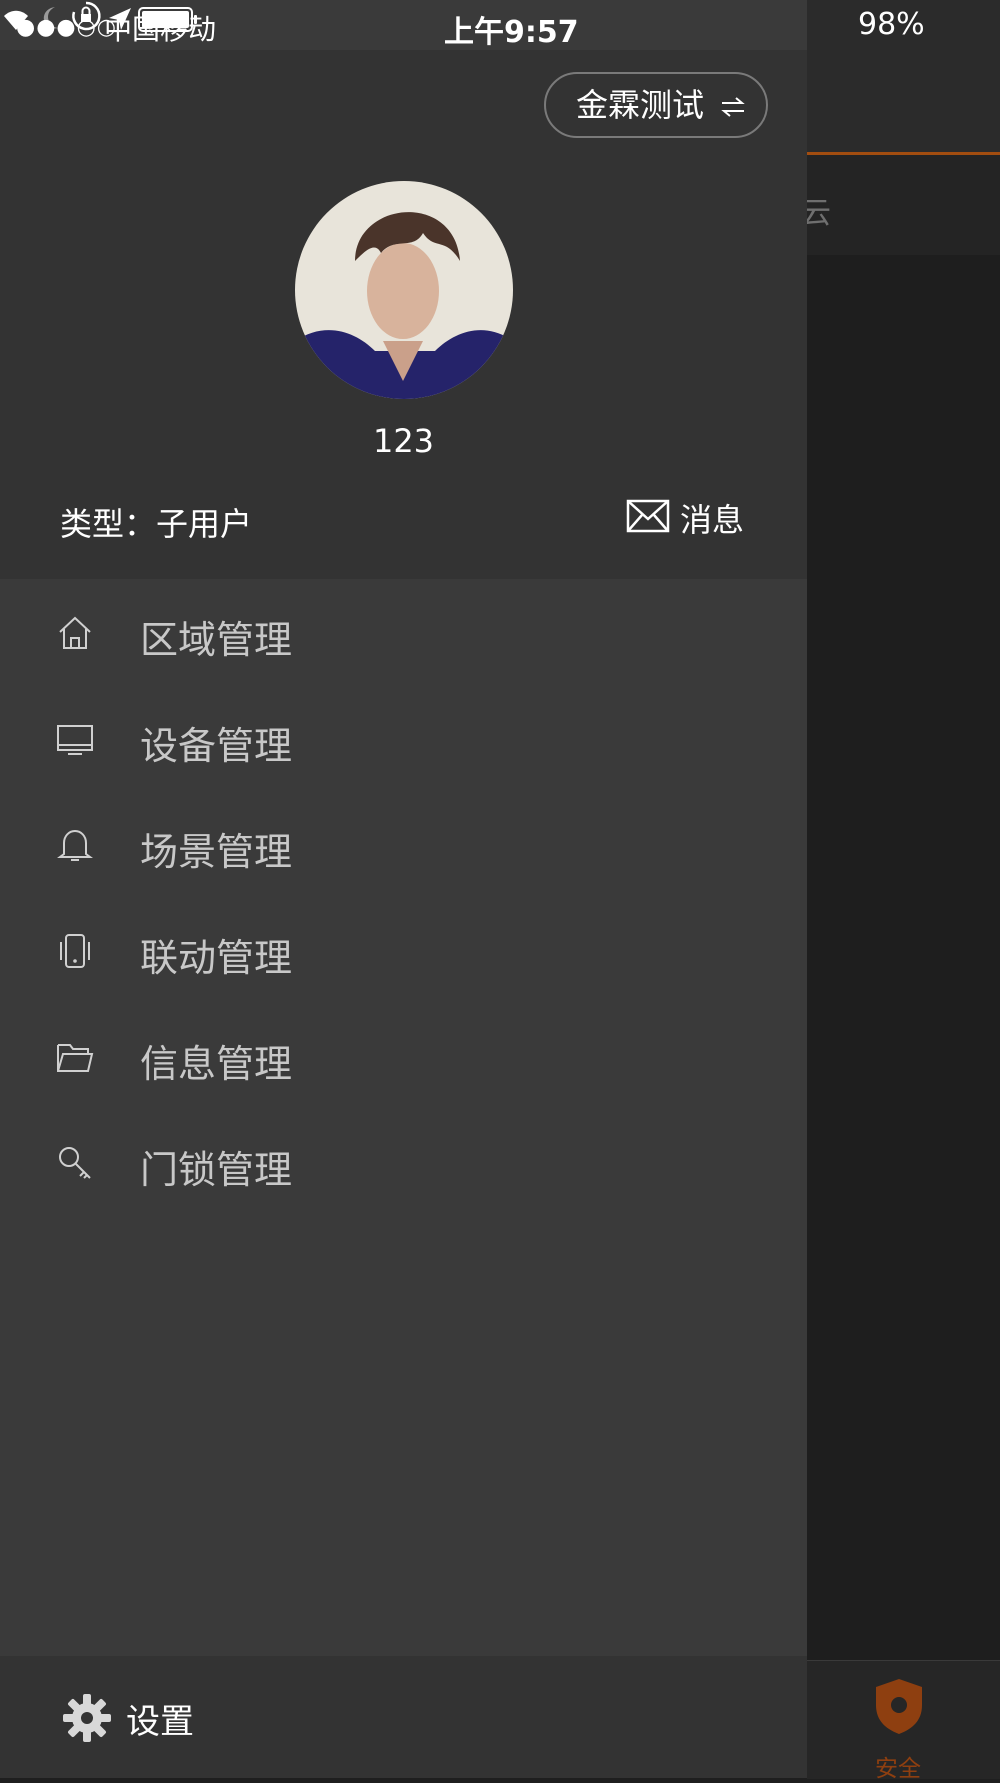 The image size is (1000, 1783). What do you see at coordinates (403, 846) in the screenshot?
I see `menu-item-scene-management: 场景管理` at bounding box center [403, 846].